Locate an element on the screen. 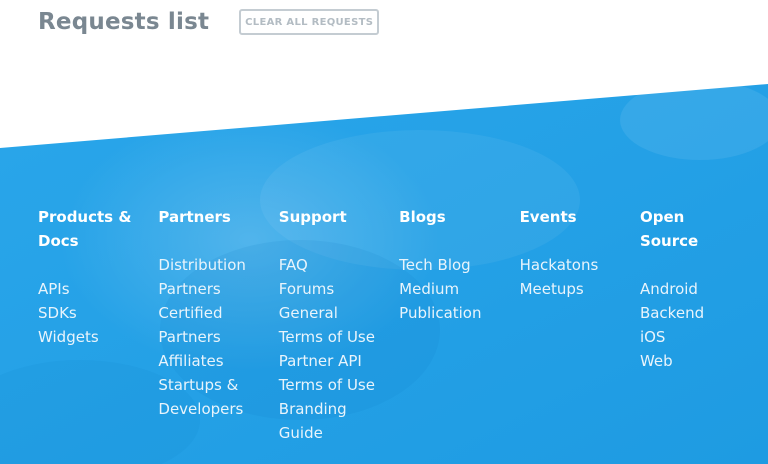 Image resolution: width=768 pixels, height=464 pixels. footer-link-affiliates: Affiliates is located at coordinates (218, 361).